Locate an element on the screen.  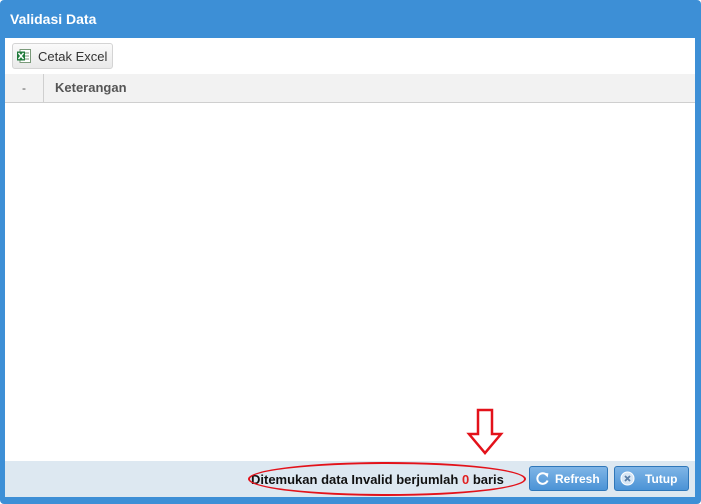
window-titlebar: Validasi Data is located at coordinates (350, 19).